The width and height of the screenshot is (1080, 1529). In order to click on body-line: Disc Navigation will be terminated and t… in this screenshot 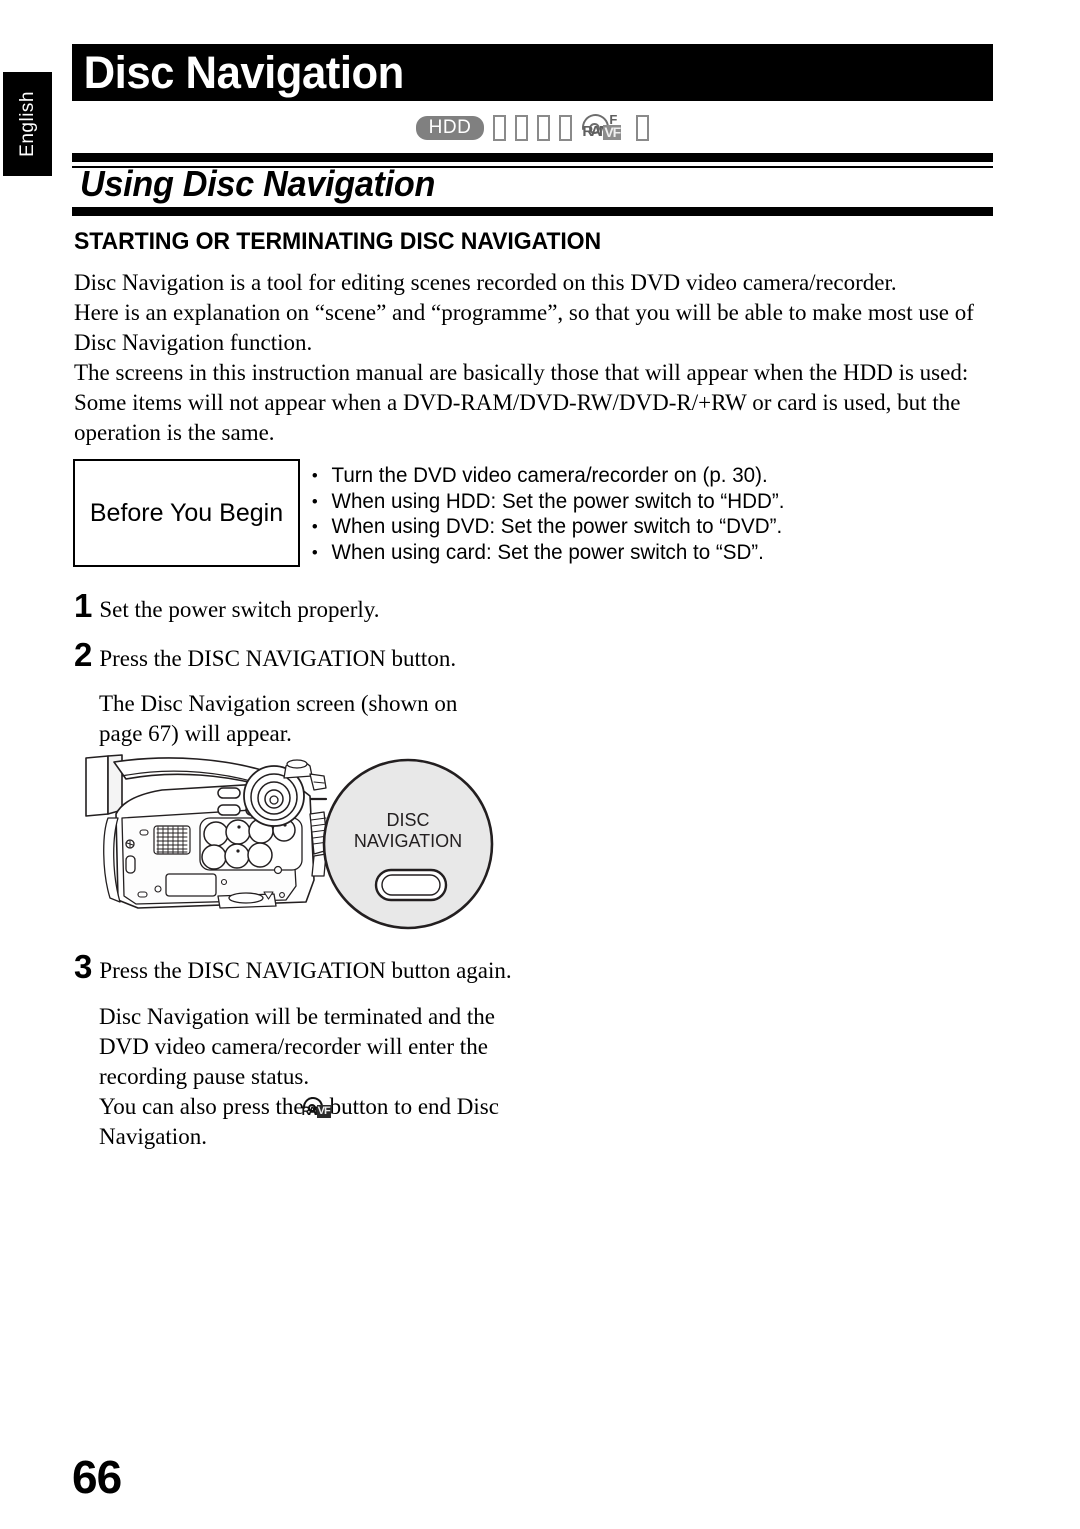, I will do `click(297, 1016)`.